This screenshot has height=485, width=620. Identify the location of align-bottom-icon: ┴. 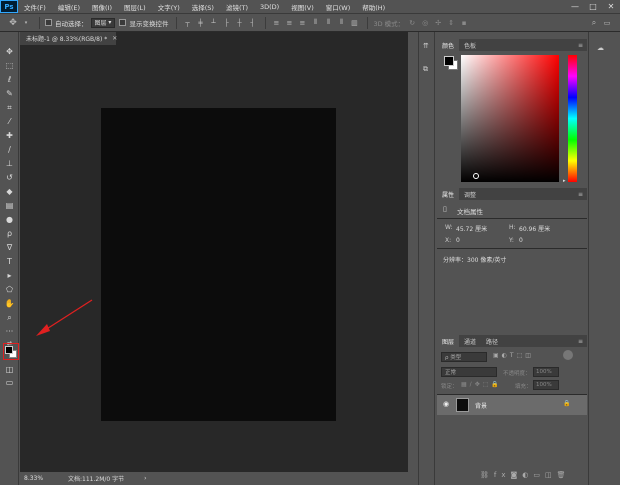
(213, 23).